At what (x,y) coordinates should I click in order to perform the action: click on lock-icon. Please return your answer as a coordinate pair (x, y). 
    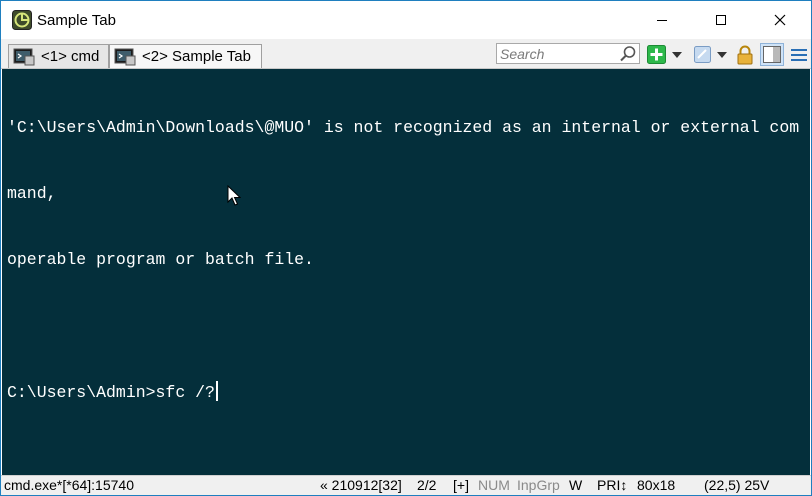
    Looking at the image, I should click on (745, 54).